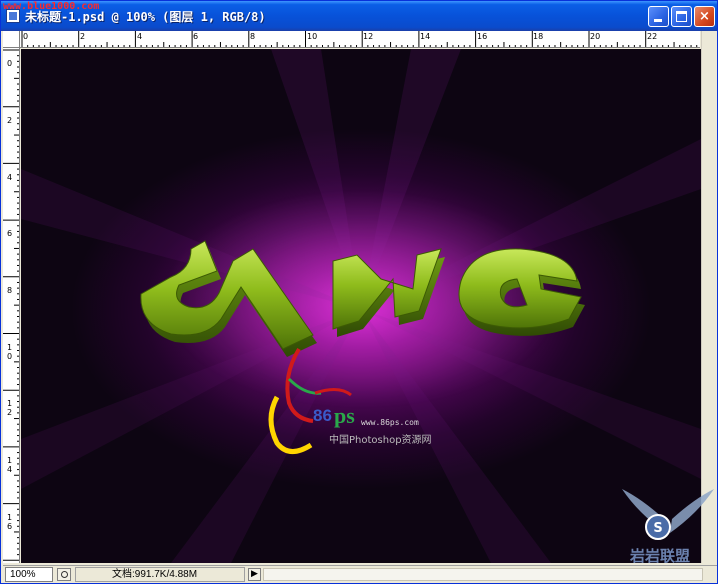 This screenshot has height=584, width=718. What do you see at coordinates (160, 574) in the screenshot?
I see `document-size-info: 文档:991.7K/4.88M` at bounding box center [160, 574].